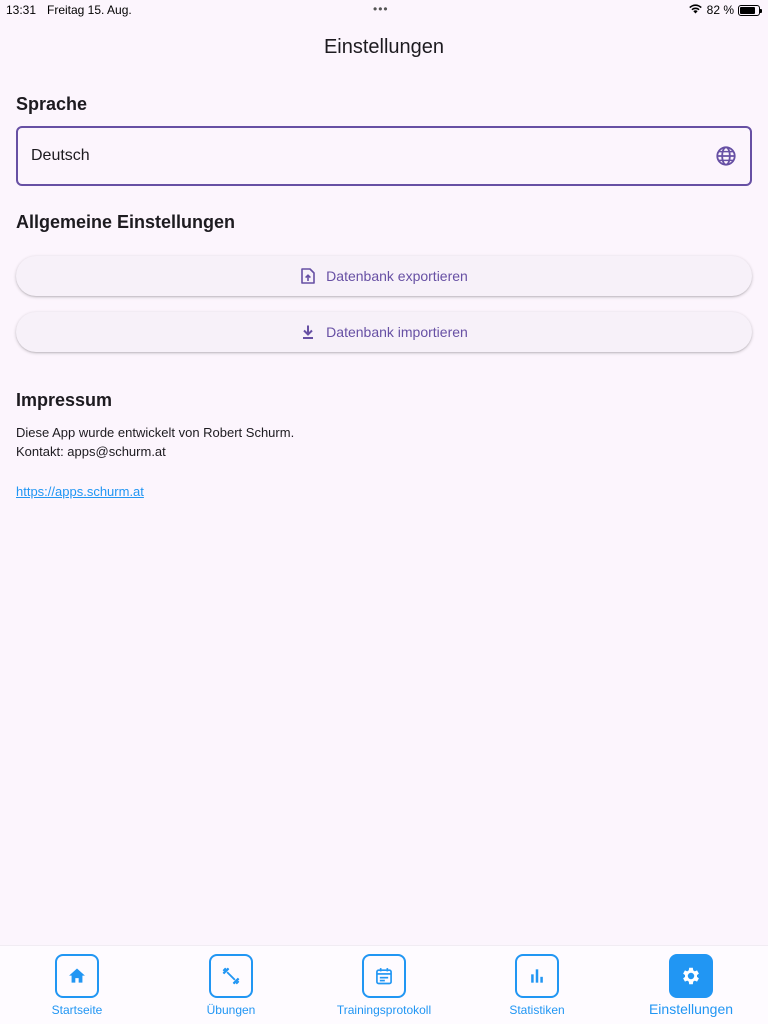  What do you see at coordinates (52, 104) in the screenshot?
I see `language-heading: Sprache` at bounding box center [52, 104].